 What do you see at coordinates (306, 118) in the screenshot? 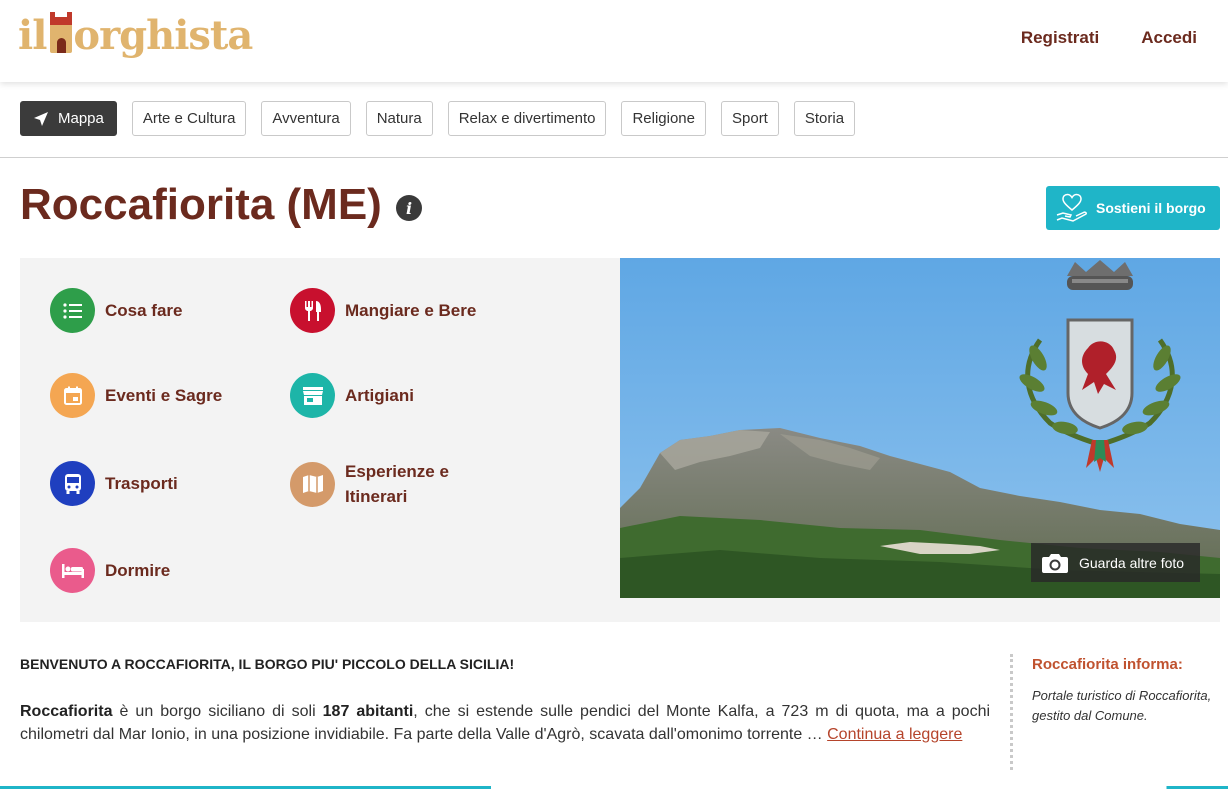
I see `category-avventura: Avventura` at bounding box center [306, 118].